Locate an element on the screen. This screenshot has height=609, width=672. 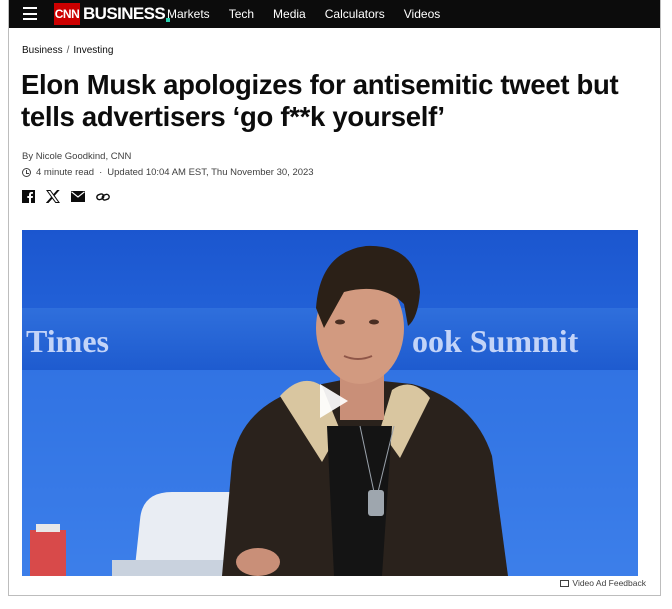
breadcrumb: Business / Investing is located at coordinates (67, 50).